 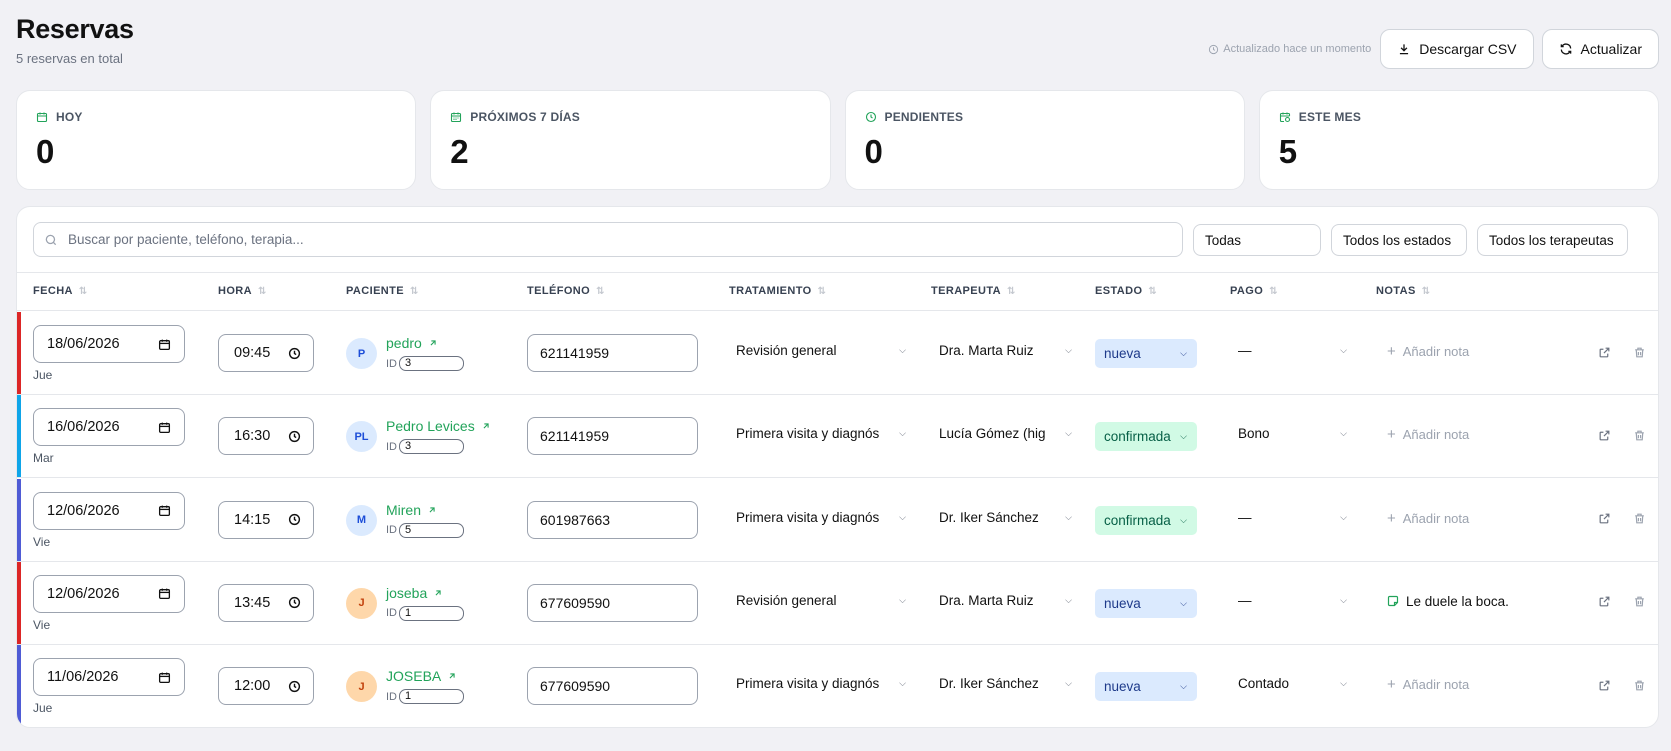 What do you see at coordinates (1254, 291) in the screenshot?
I see `column-header-payment: PAGO ⇅` at bounding box center [1254, 291].